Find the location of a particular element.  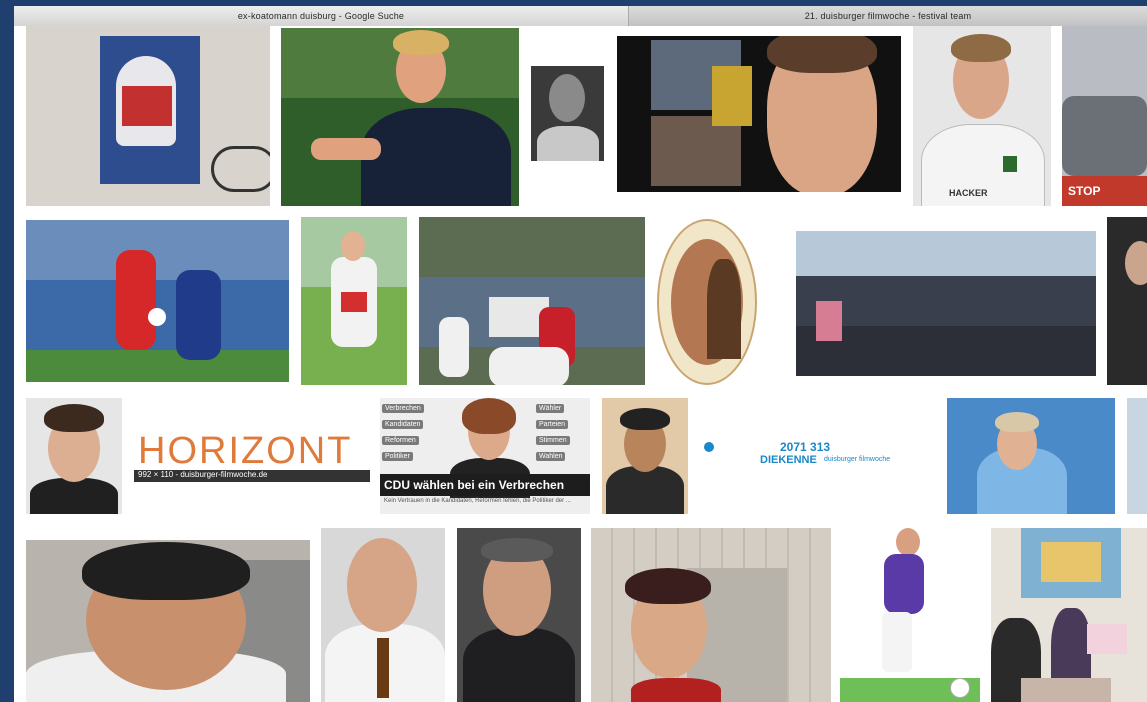

image-result-festival-logo: 2071 313 DIEKENNE duisburger filmwoche is located at coordinates (825, 456).